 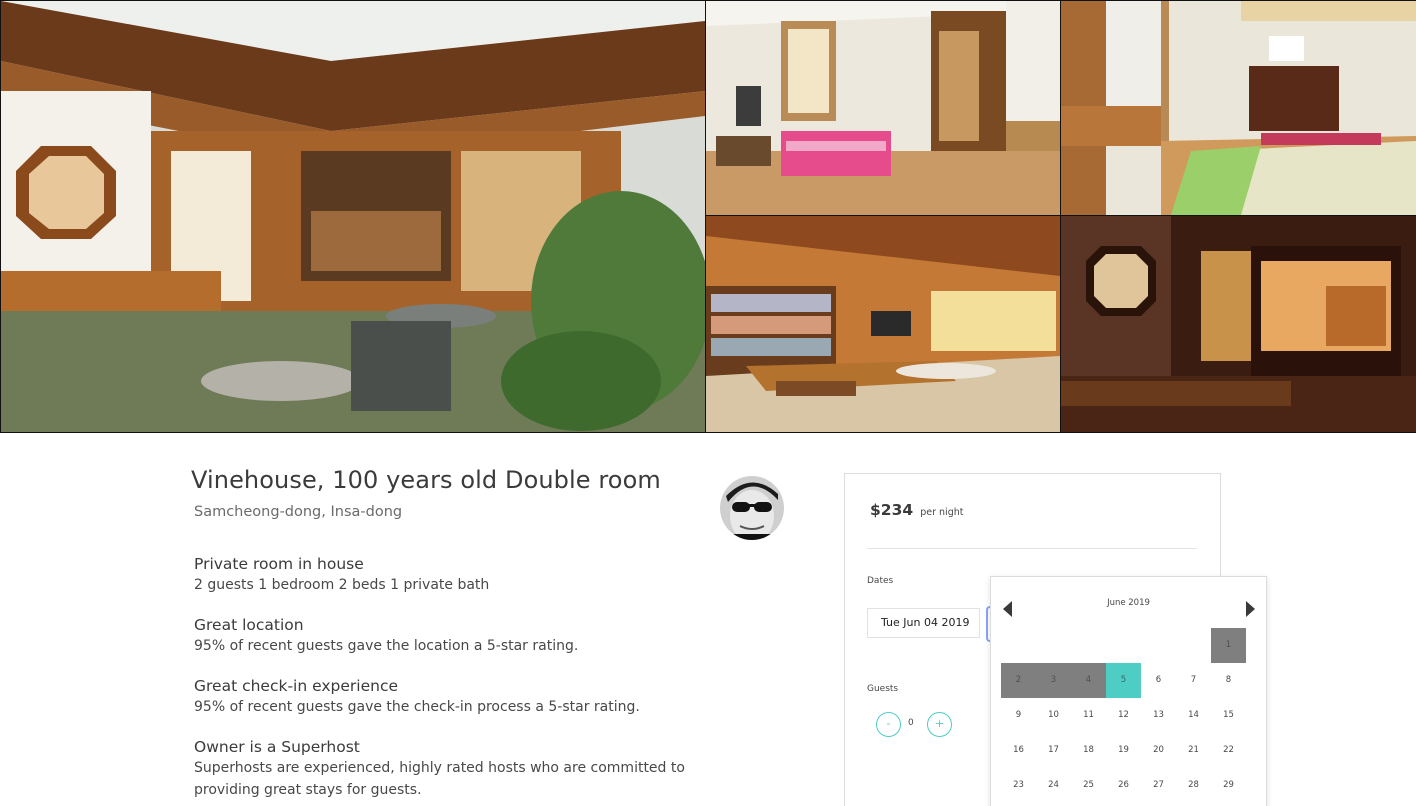 I want to click on calendar-day: 1, so click(x=1228, y=645).